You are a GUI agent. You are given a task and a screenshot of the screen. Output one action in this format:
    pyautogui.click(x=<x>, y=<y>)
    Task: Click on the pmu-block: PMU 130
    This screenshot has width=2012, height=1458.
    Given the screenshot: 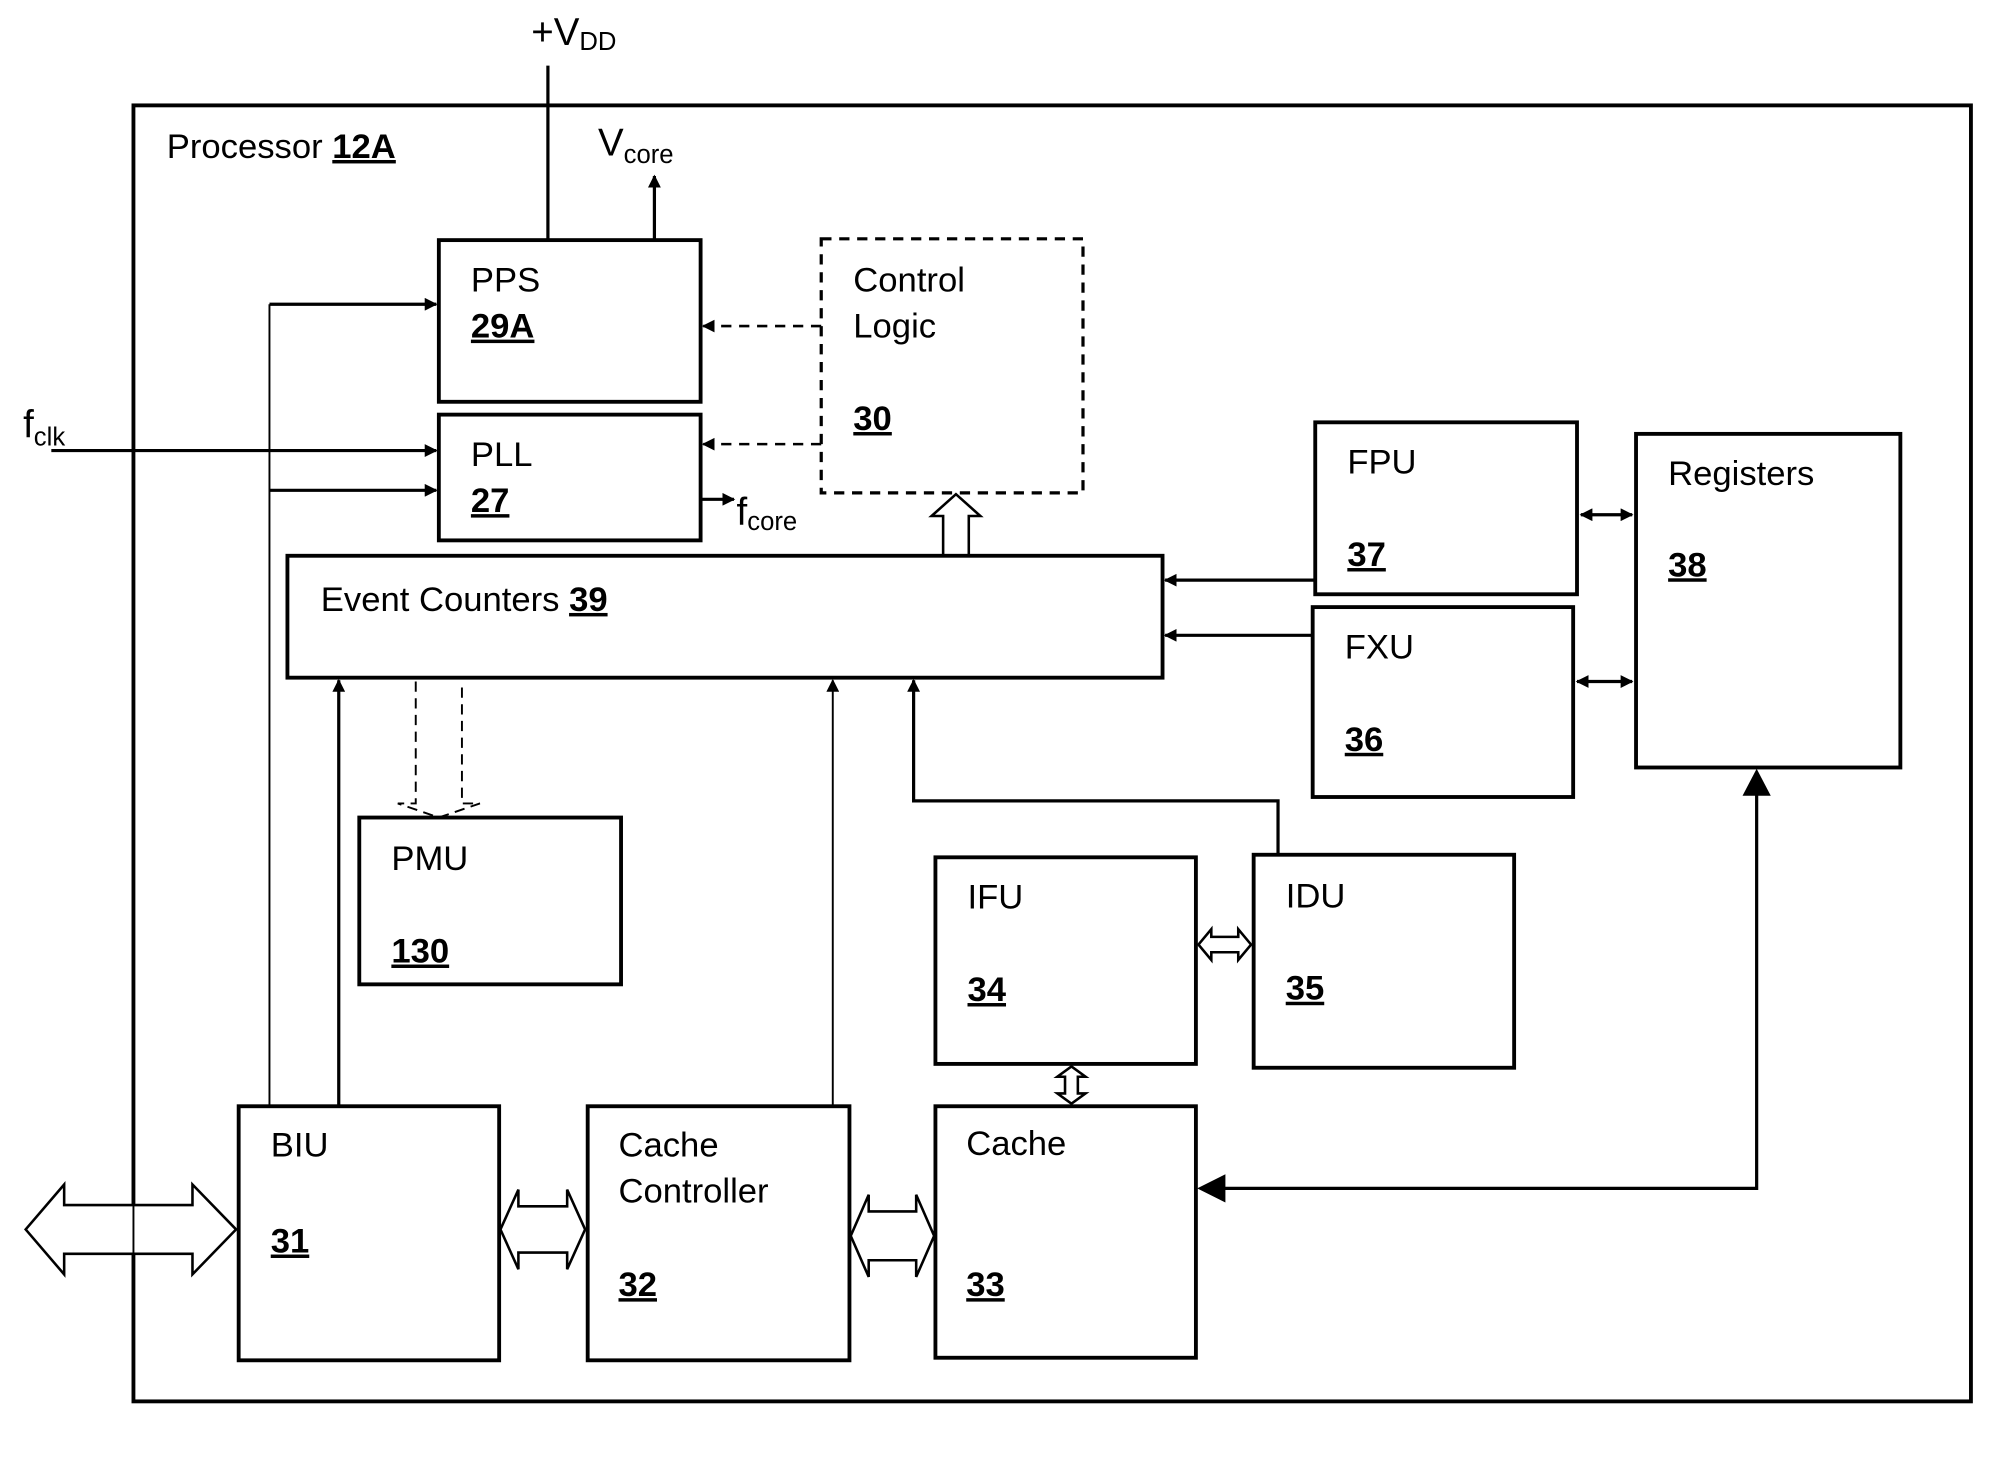 What is the action you would take?
    pyautogui.click(x=490, y=901)
    